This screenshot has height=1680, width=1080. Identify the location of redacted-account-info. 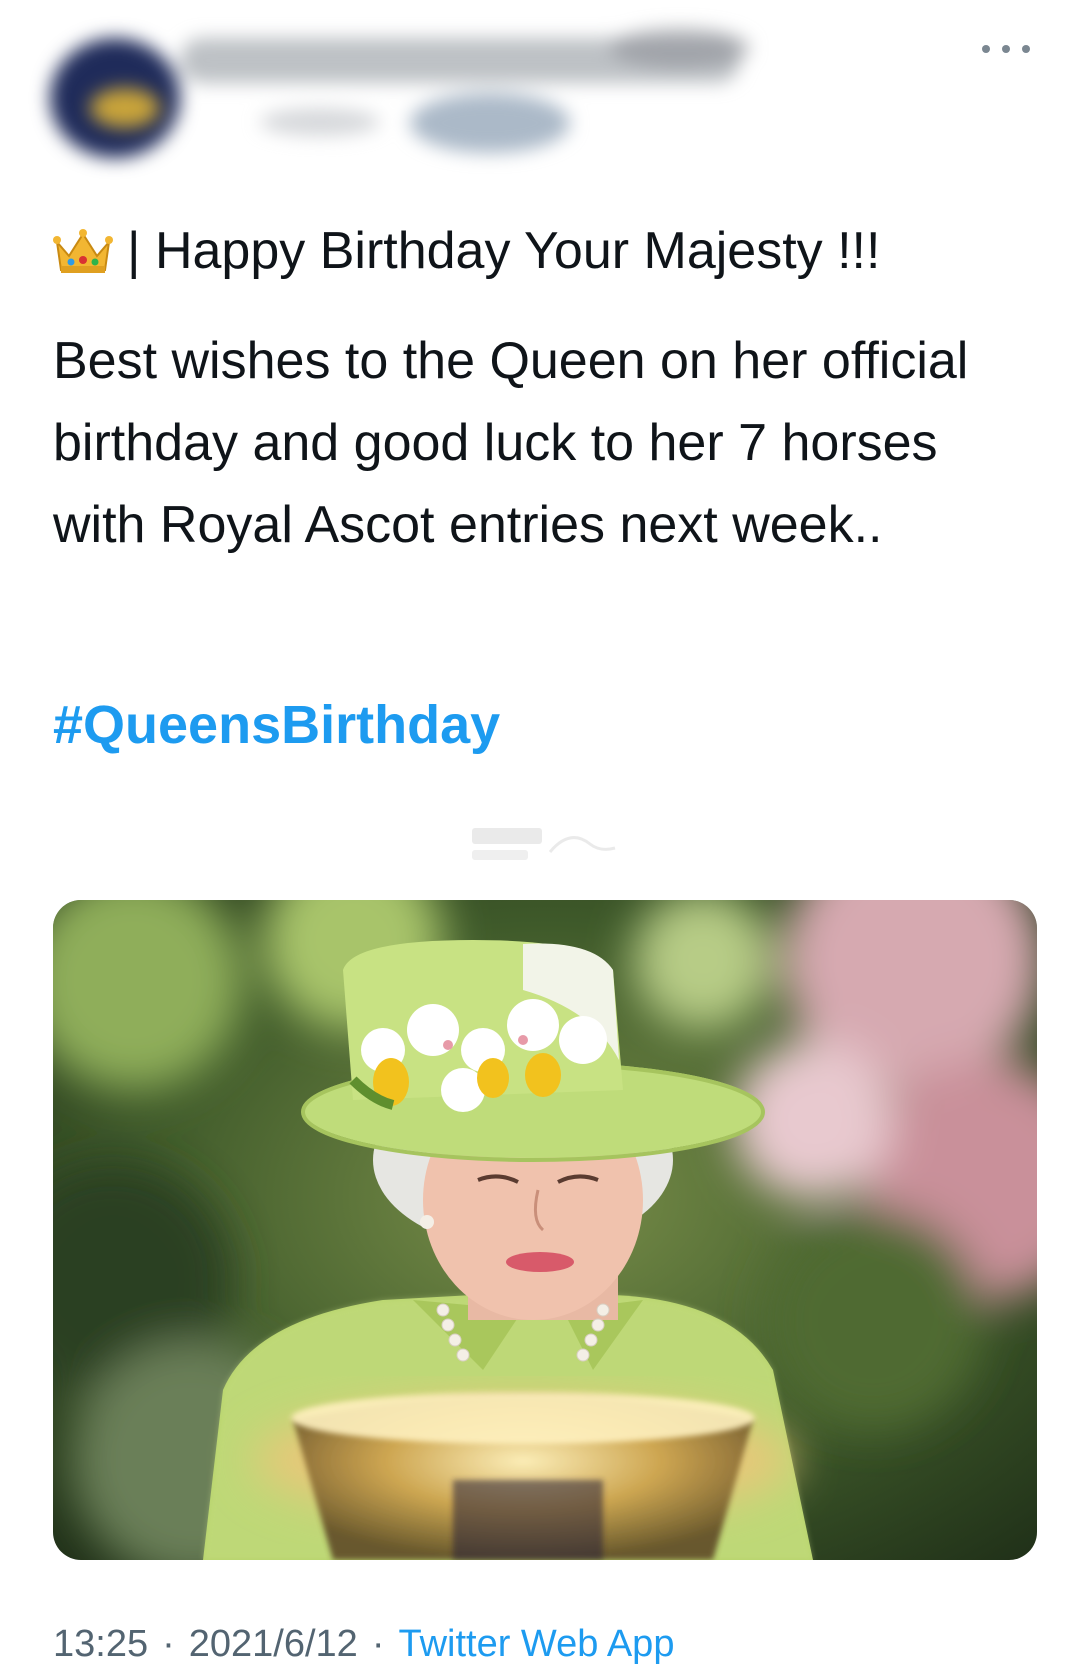
(410, 95).